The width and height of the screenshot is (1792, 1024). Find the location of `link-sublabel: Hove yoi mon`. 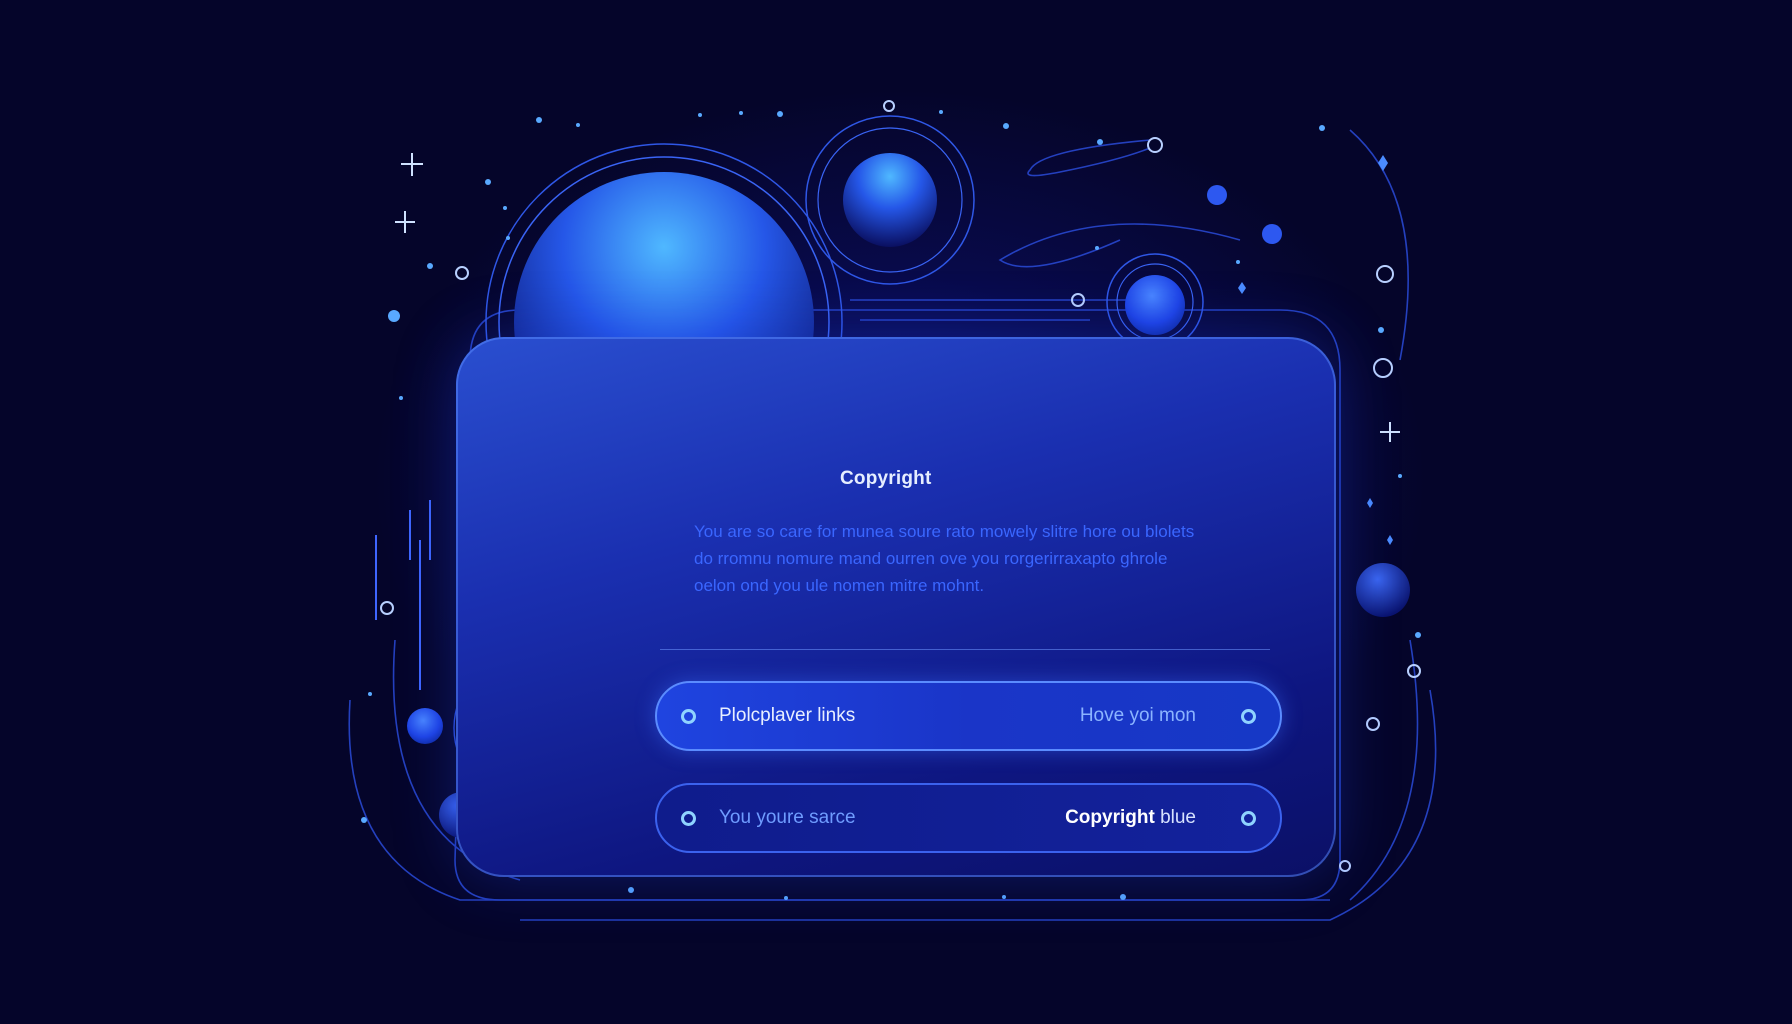

link-sublabel: Hove yoi mon is located at coordinates (1137, 715).